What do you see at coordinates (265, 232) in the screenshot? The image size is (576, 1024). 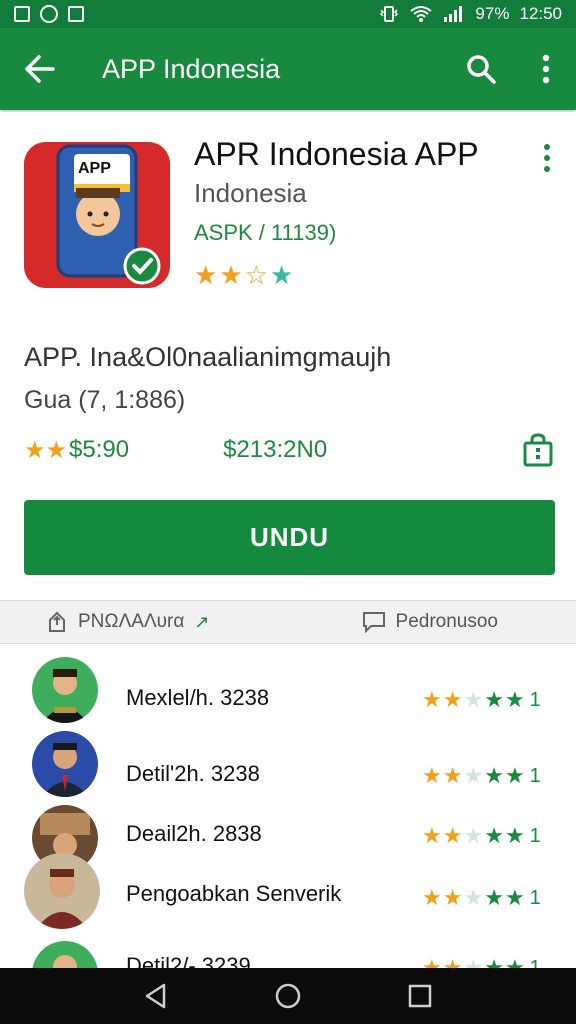 I see `app-meta: ASPK / 11139)` at bounding box center [265, 232].